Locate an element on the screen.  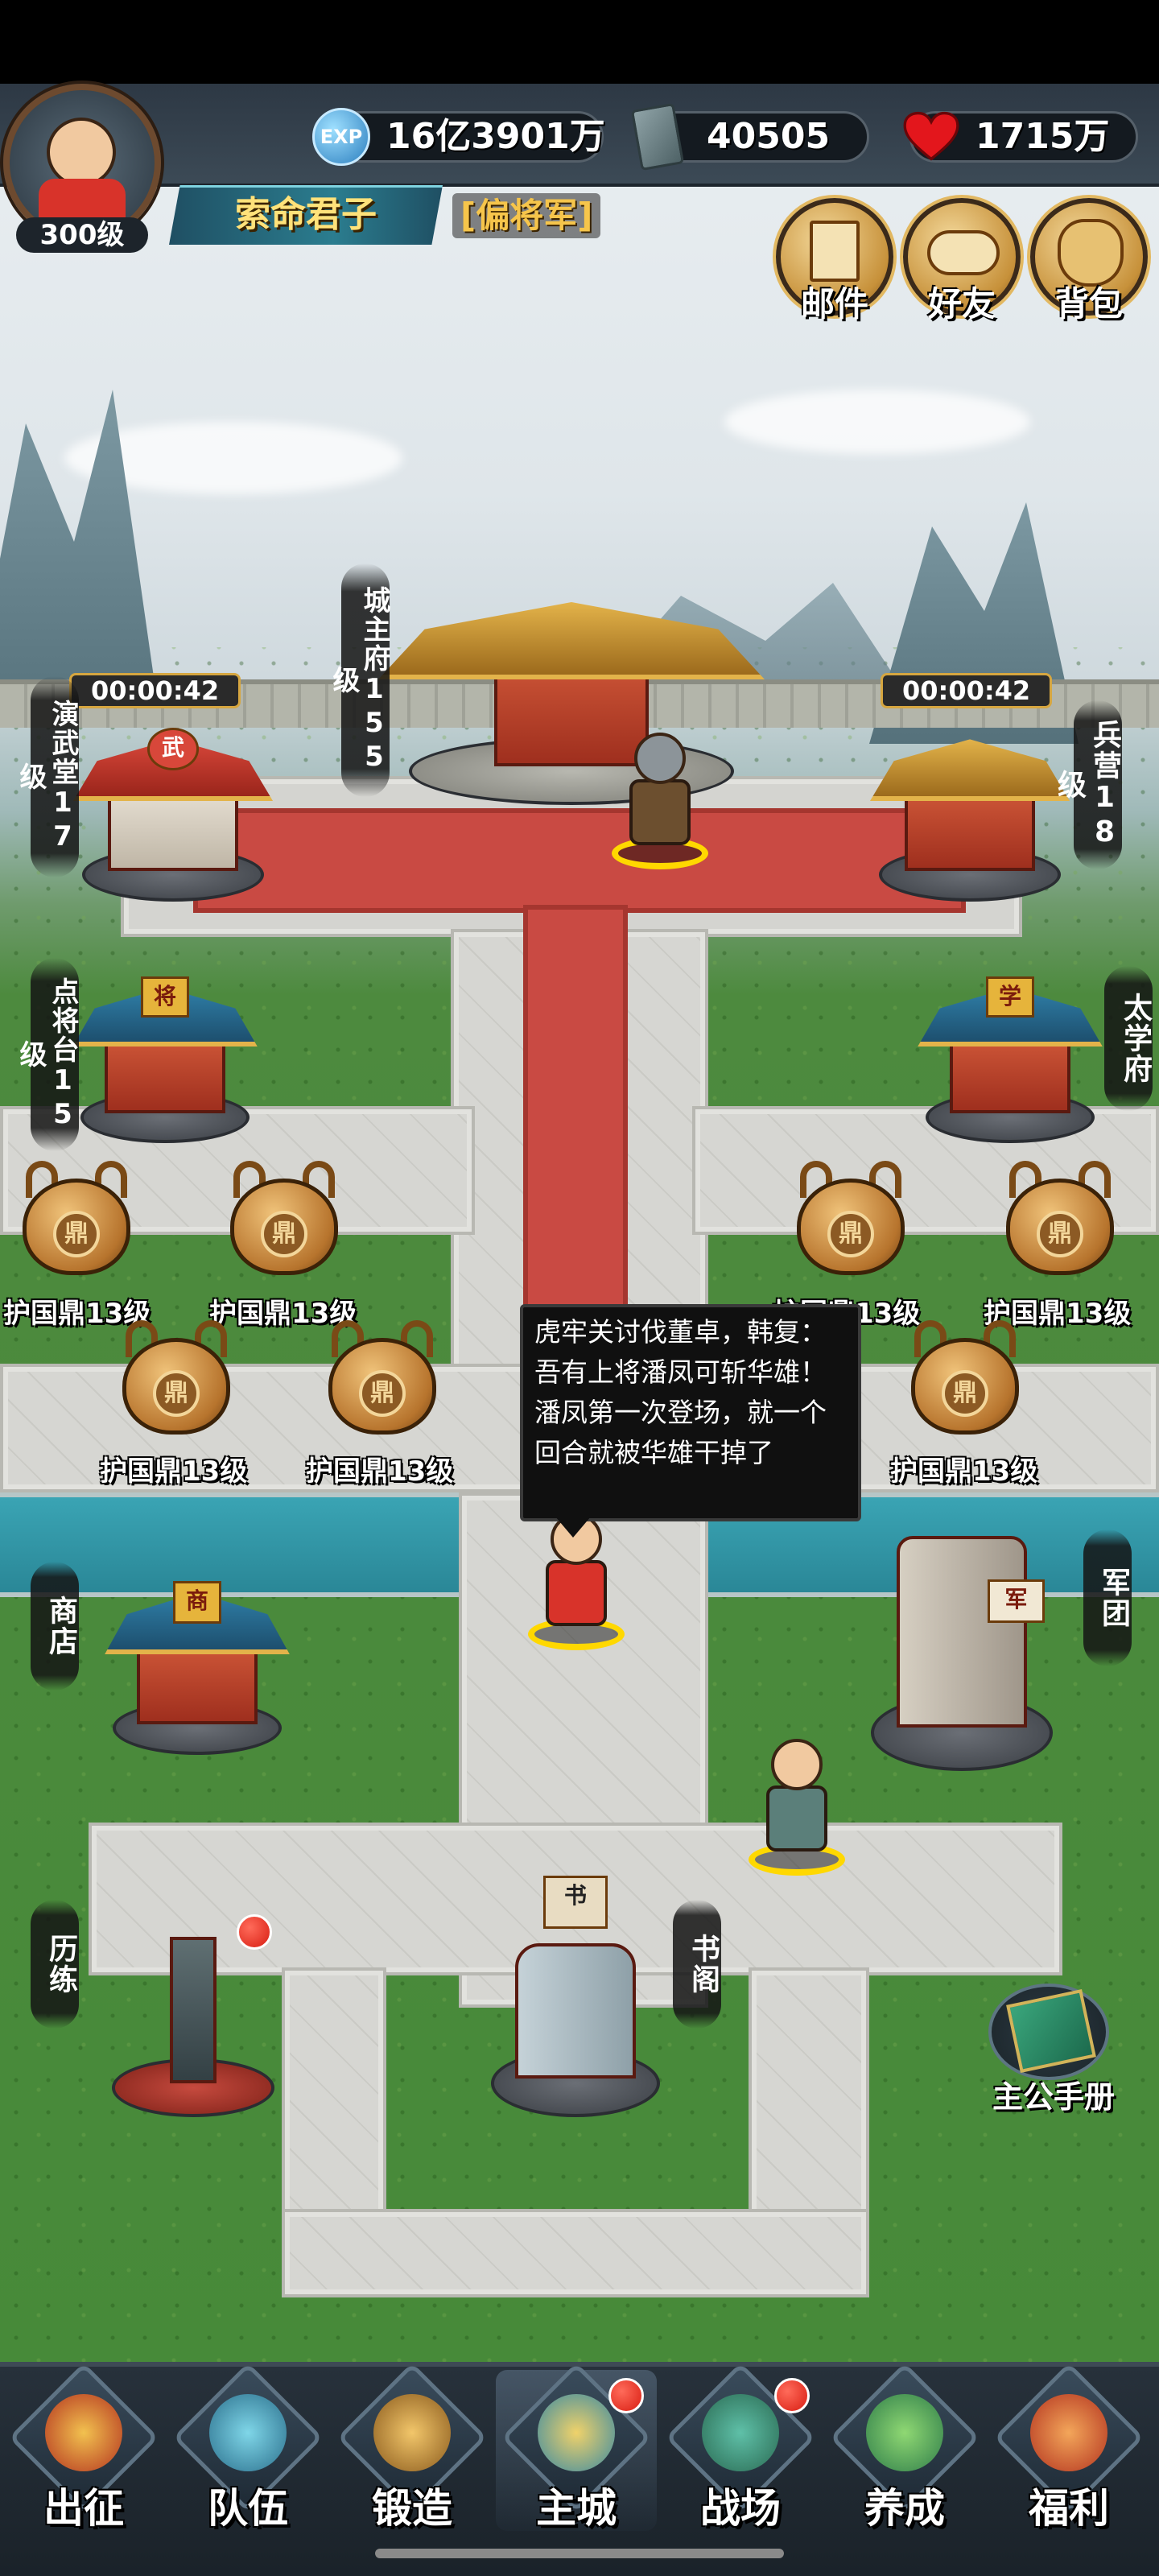
guardian-ding-7: 鼎 is located at coordinates (965, 1379).